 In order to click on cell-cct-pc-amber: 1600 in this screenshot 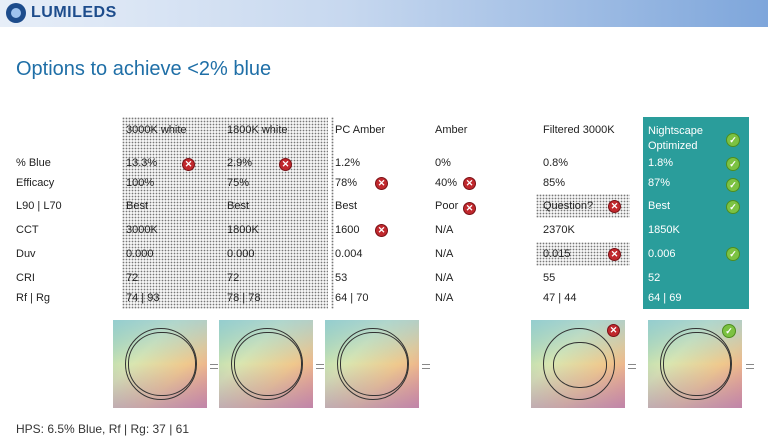, I will do `click(347, 230)`.